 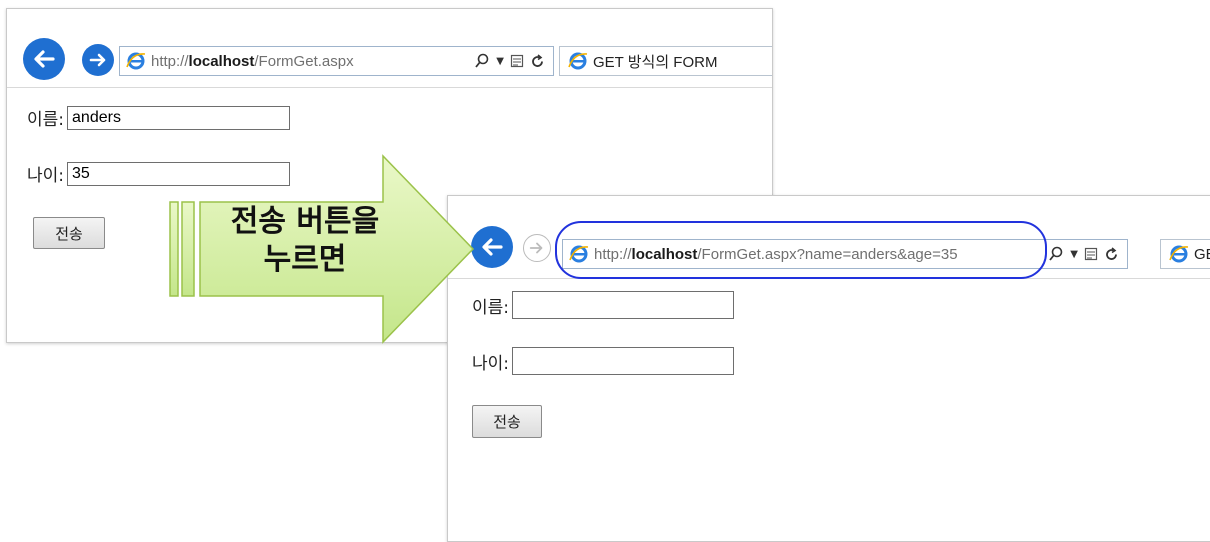 I want to click on browser-tab: GE, so click(x=1185, y=254).